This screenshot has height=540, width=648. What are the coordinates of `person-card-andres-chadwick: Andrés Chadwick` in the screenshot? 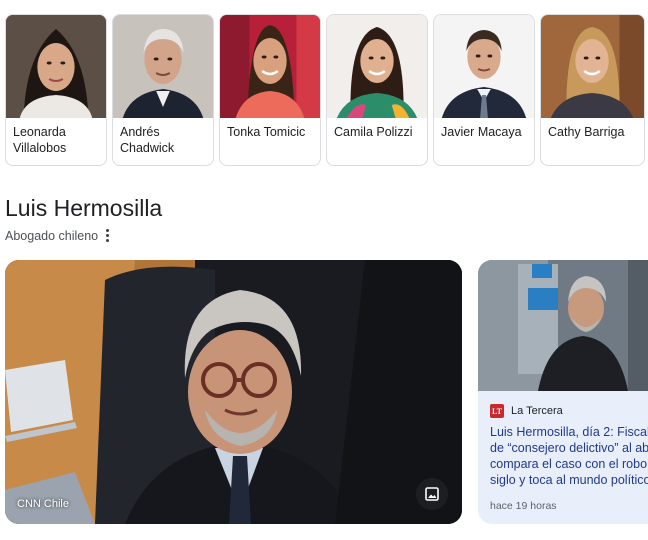 It's located at (163, 90).